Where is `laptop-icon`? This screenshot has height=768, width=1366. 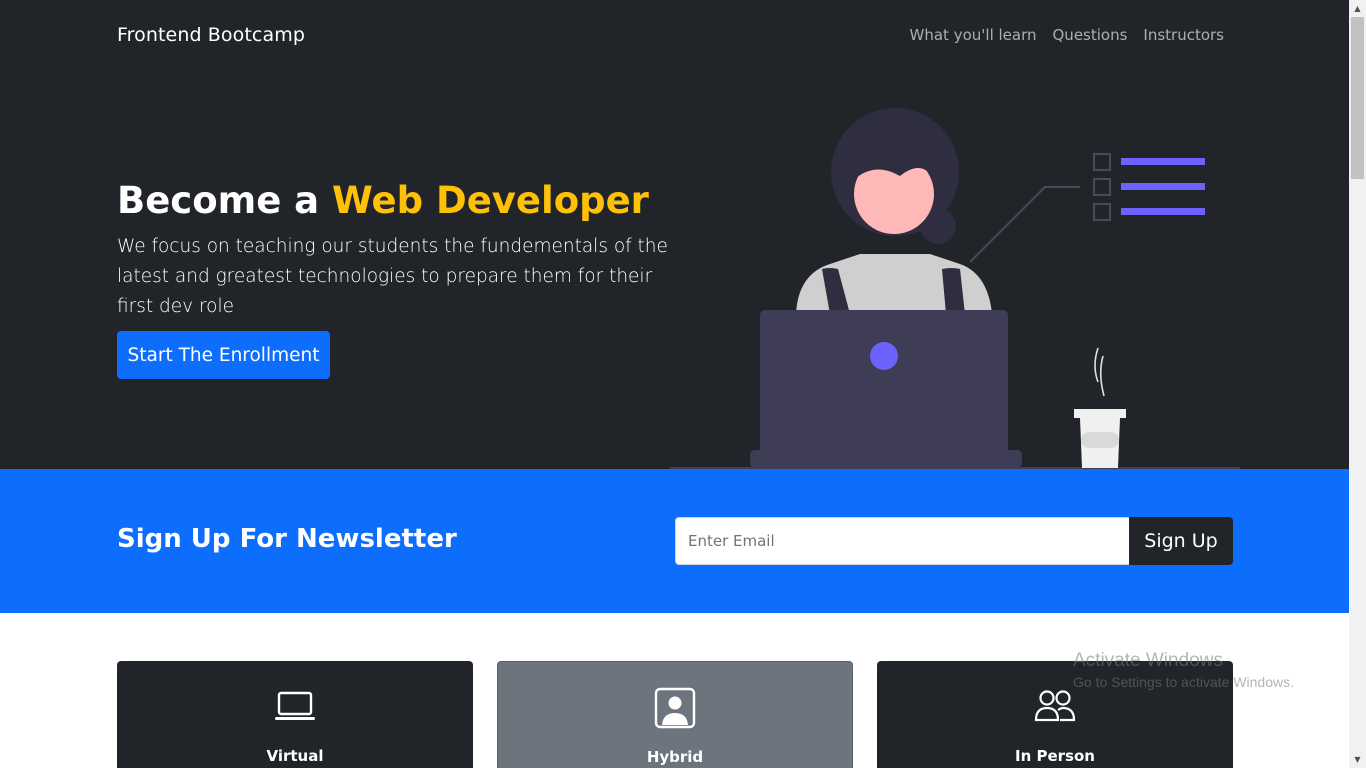 laptop-icon is located at coordinates (295, 705).